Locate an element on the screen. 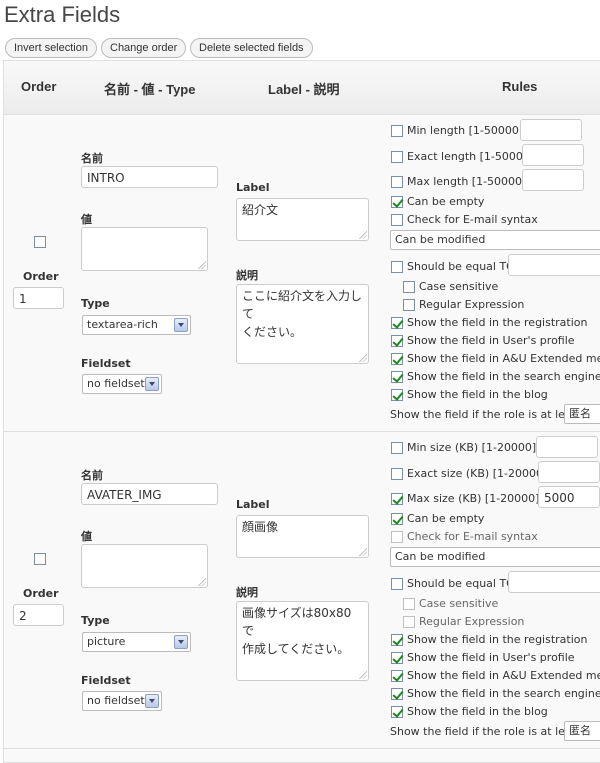  header-label: Label - 説明 is located at coordinates (304, 89).